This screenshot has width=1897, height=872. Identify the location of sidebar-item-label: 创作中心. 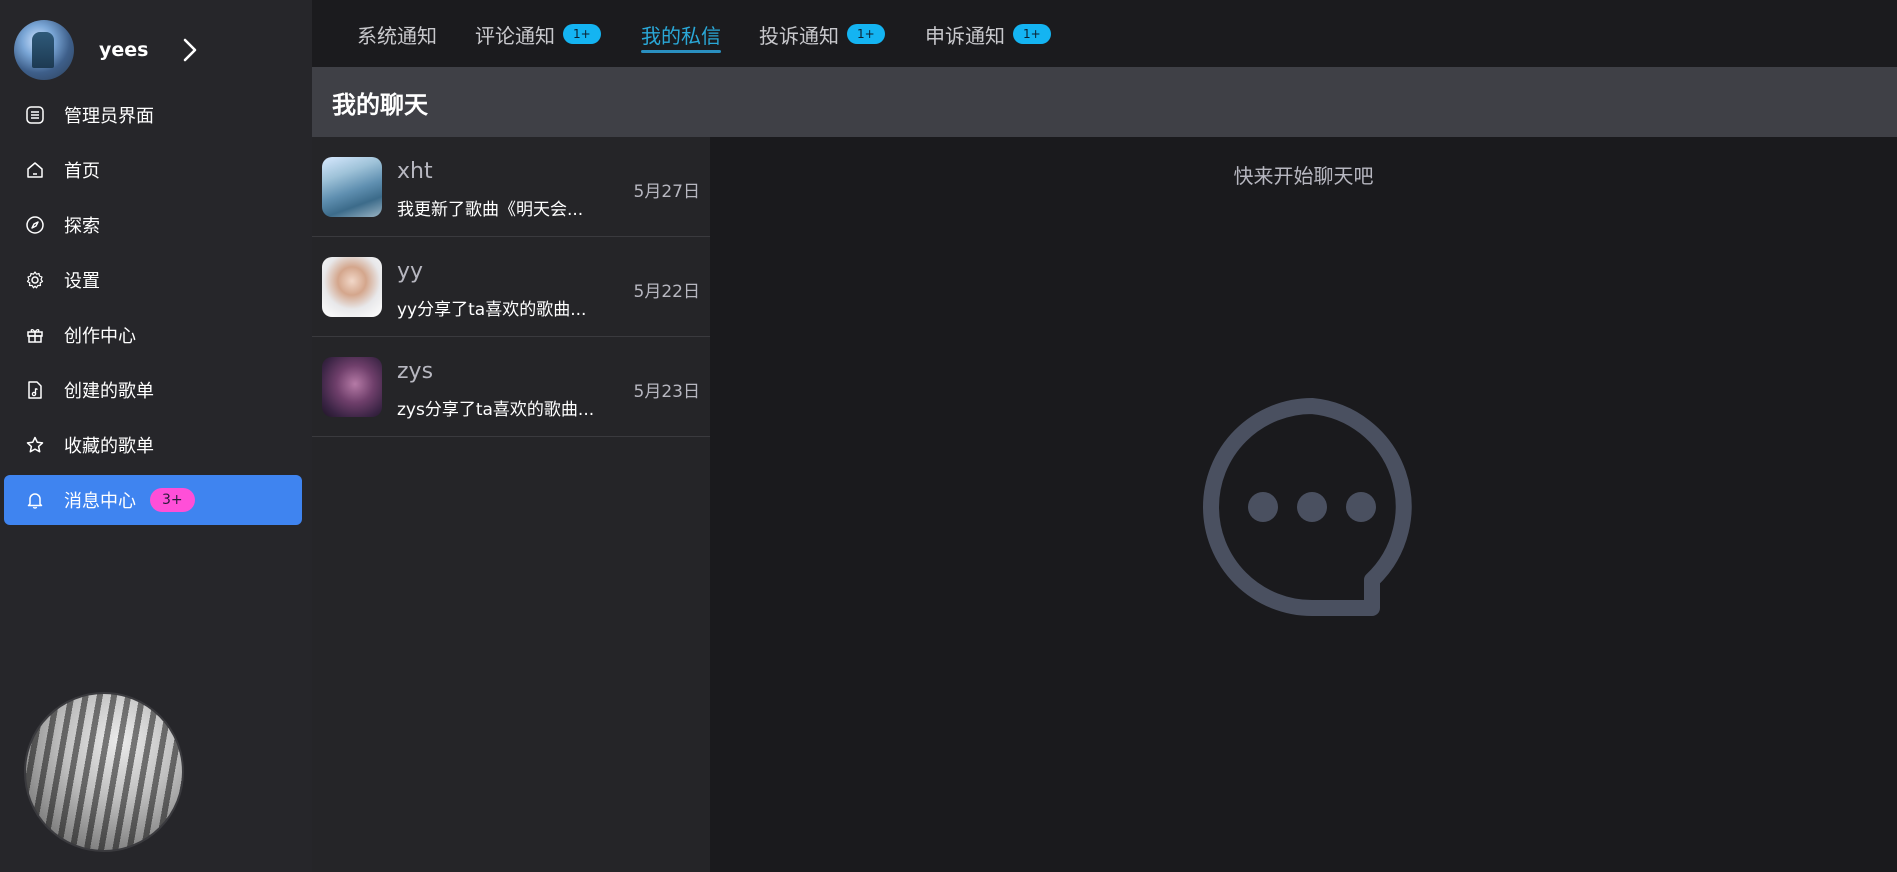
(100, 336).